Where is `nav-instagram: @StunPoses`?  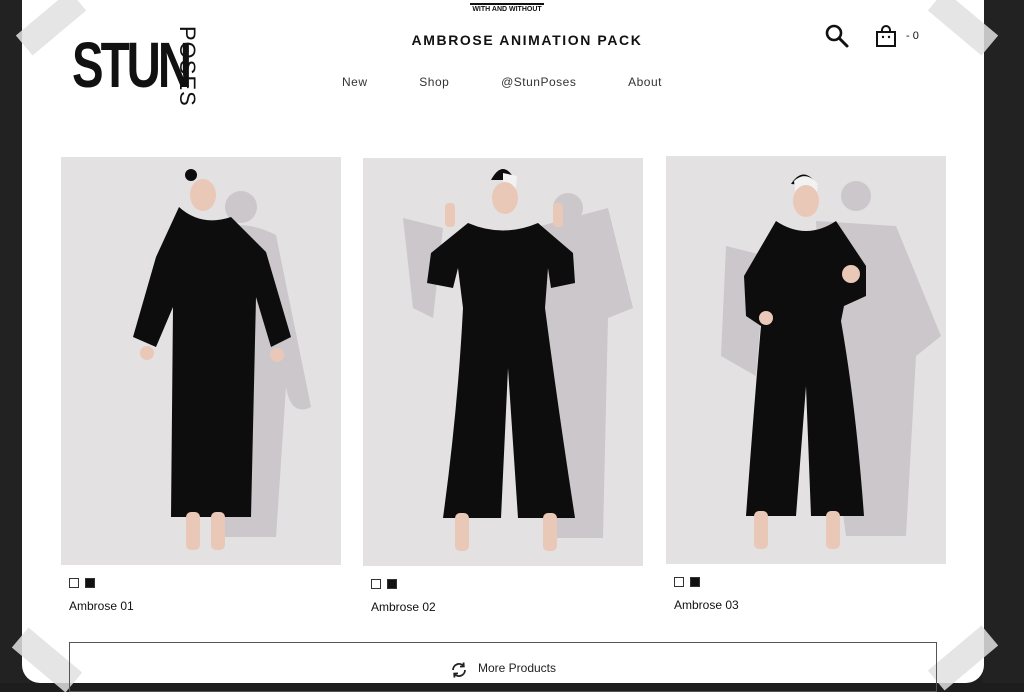
nav-instagram: @StunPoses is located at coordinates (538, 82).